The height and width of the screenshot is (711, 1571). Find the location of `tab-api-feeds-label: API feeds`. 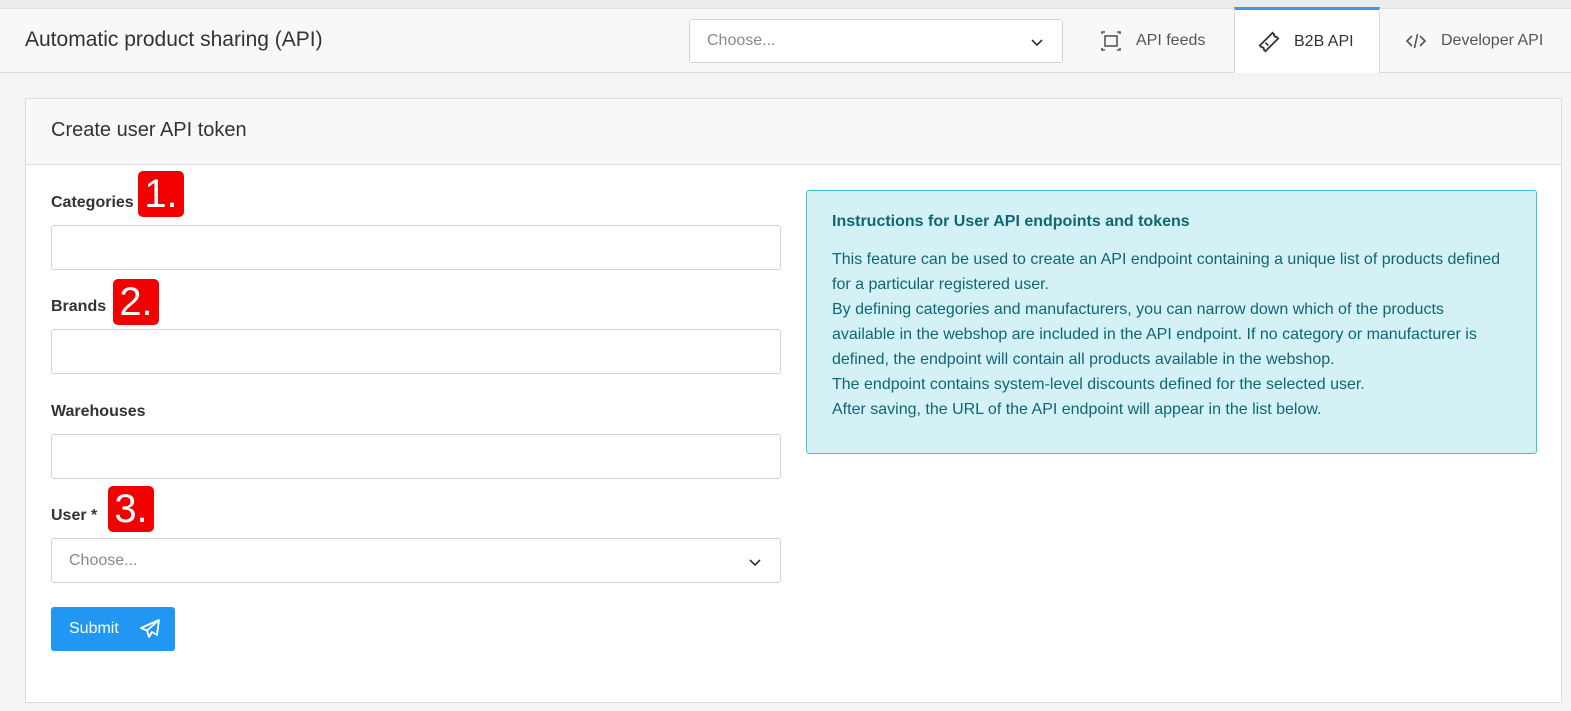

tab-api-feeds-label: API feeds is located at coordinates (1171, 40).